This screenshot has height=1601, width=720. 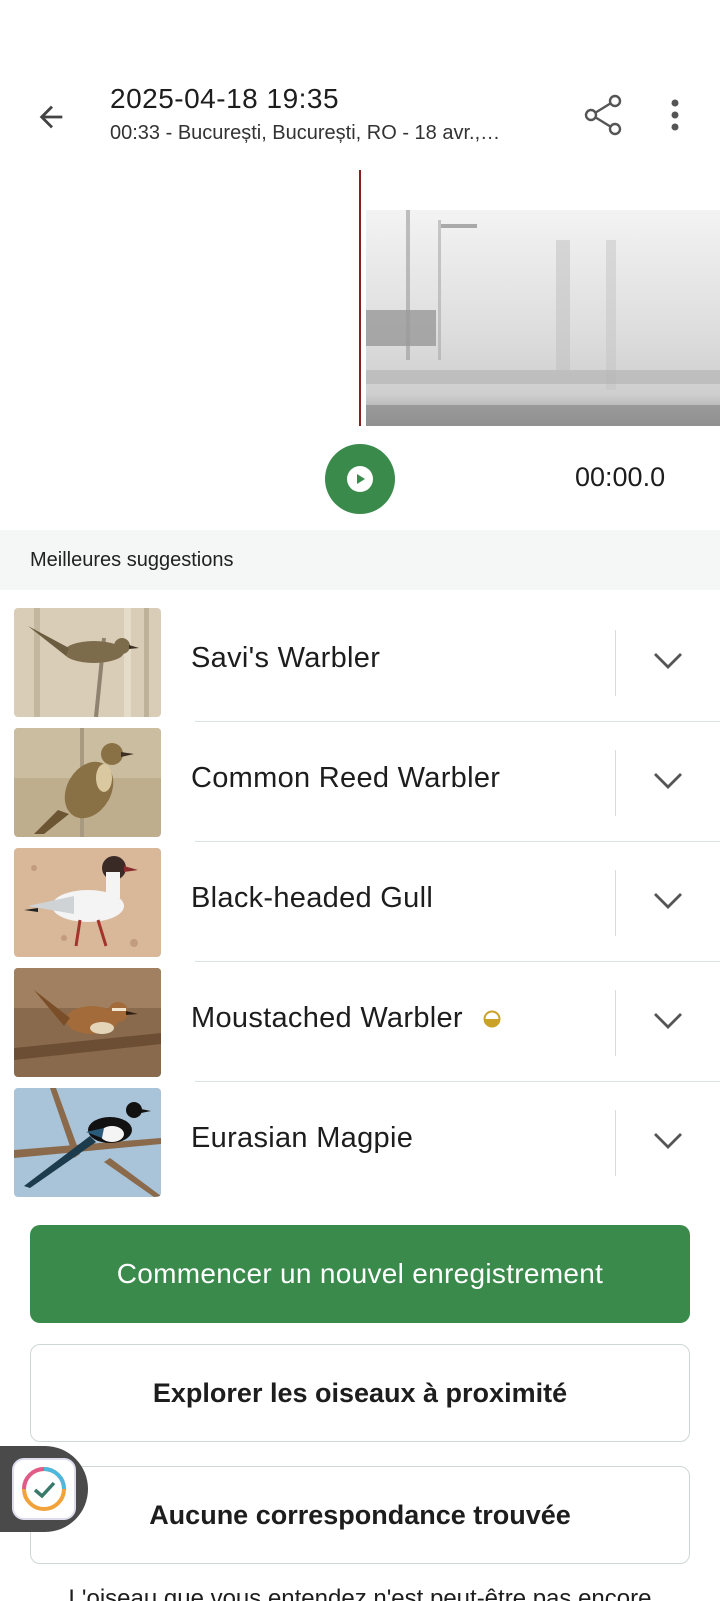 I want to click on suggestion-item: Black-headed Gull, so click(x=360, y=901).